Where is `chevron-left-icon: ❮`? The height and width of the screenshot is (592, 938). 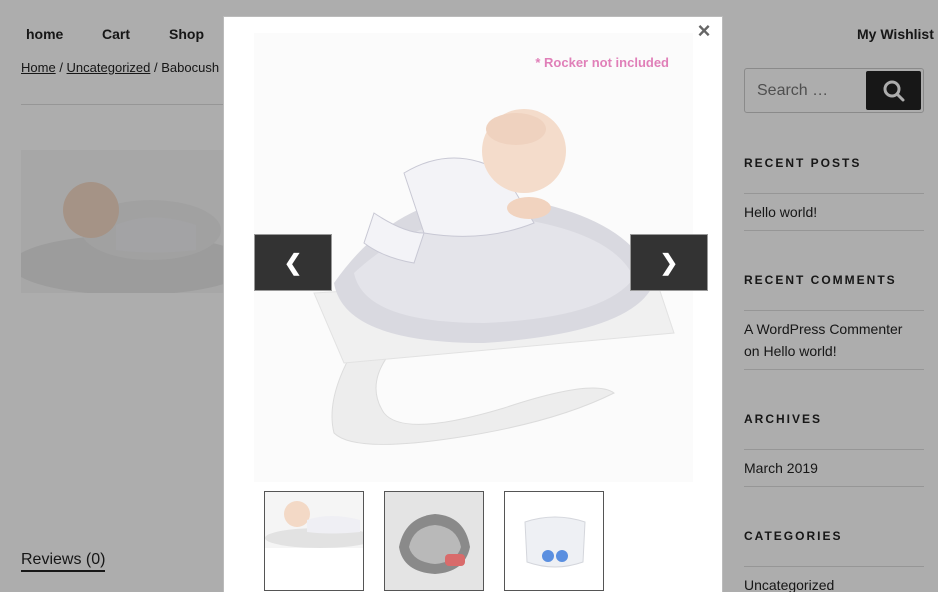
chevron-left-icon: ❮ is located at coordinates (293, 262).